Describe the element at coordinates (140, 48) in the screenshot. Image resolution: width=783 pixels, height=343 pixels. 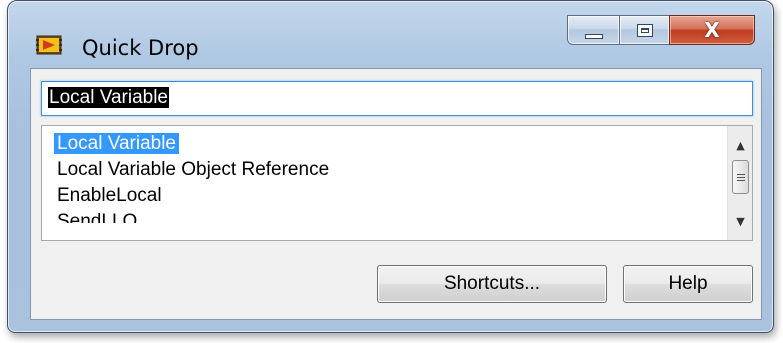
I see `window-title: Quick Drop` at that location.